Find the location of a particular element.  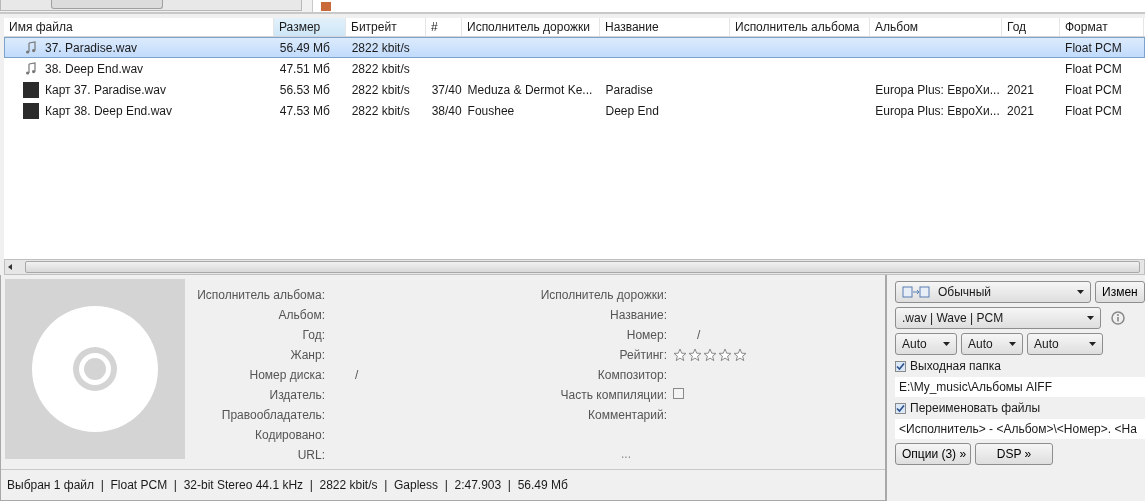

file-row: Карт 38. Deep End.wav 47.53 Мб 2822 kbit/s 38/40 Foushee Deep End Europa Plus: ЕвроХи... 2021 Float PCM is located at coordinates (574, 110).